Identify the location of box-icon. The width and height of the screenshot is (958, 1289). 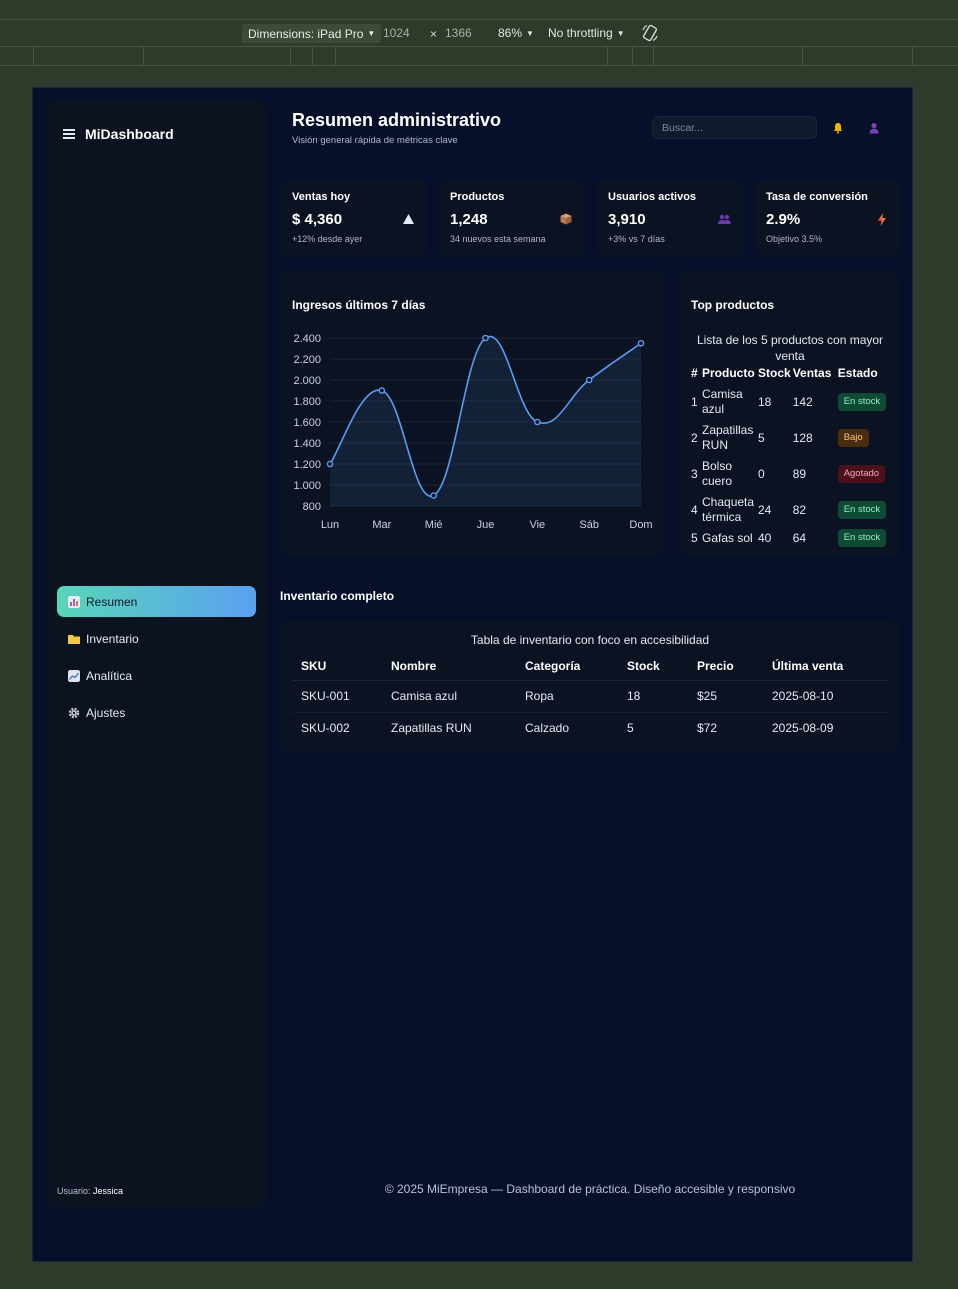
(566, 219).